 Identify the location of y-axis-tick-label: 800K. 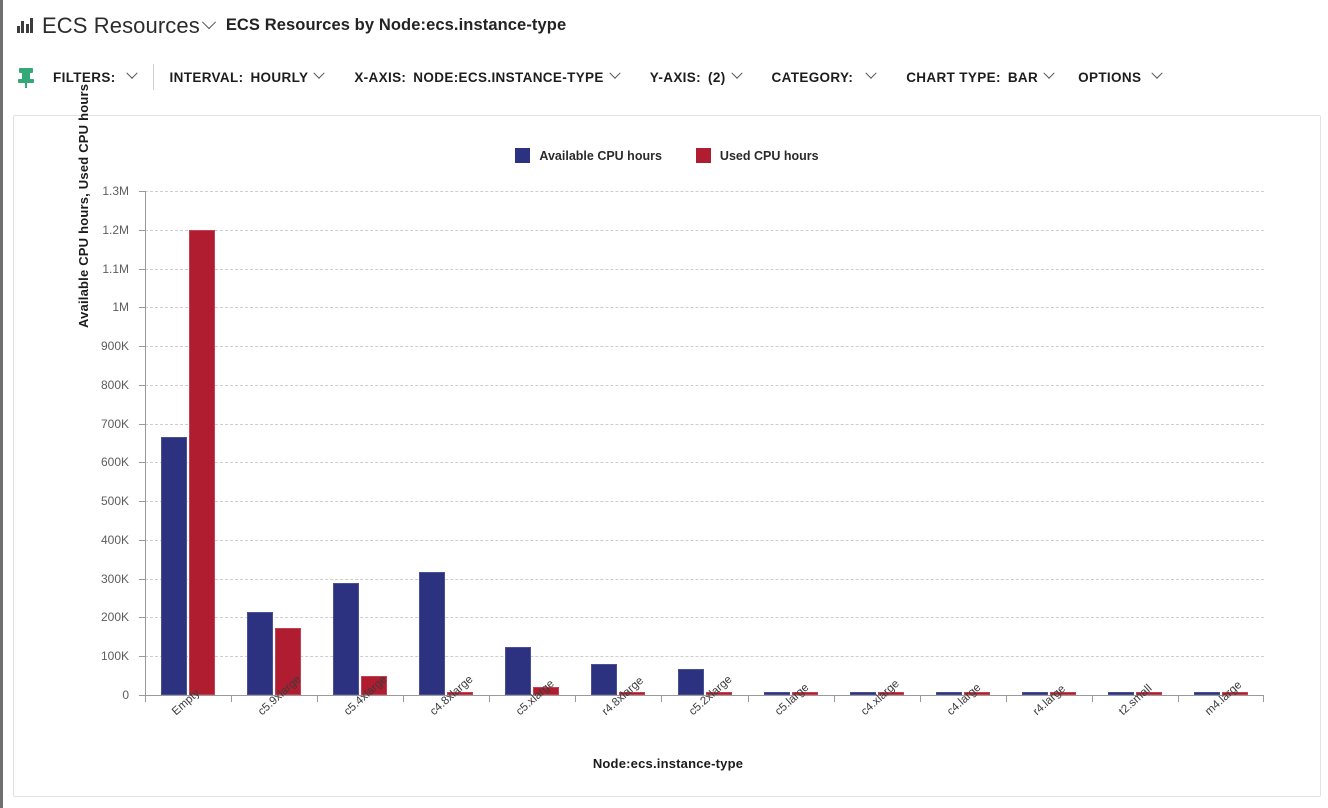
(114, 384).